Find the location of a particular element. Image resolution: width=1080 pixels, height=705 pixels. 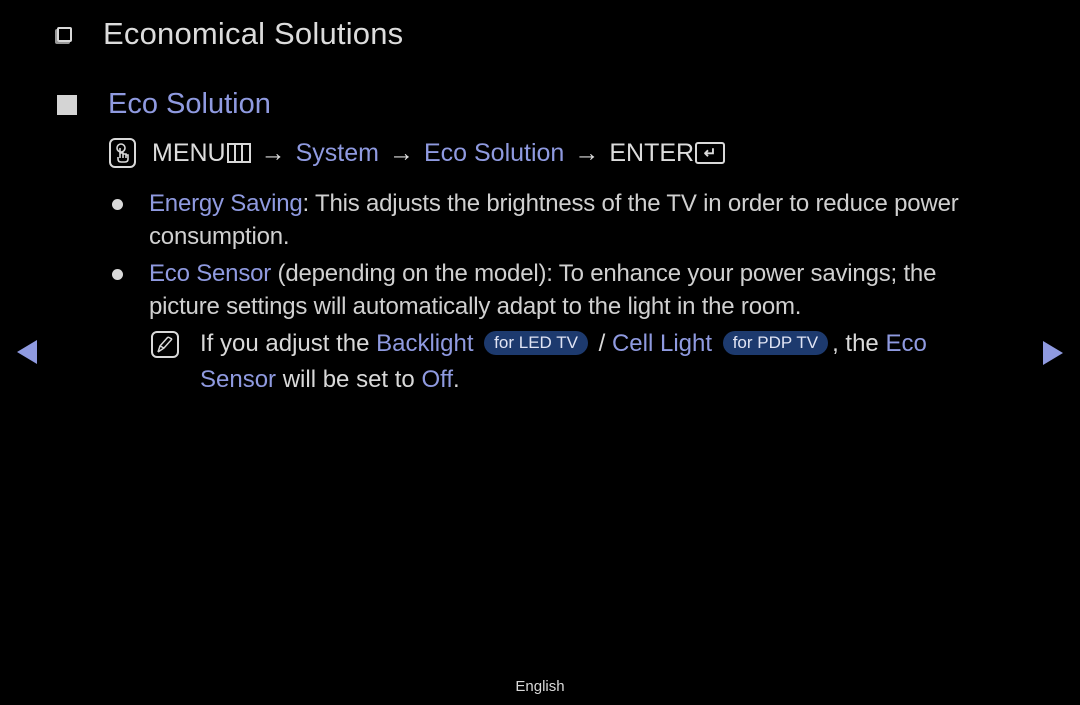

note-text: will be set to is located at coordinates (349, 379).